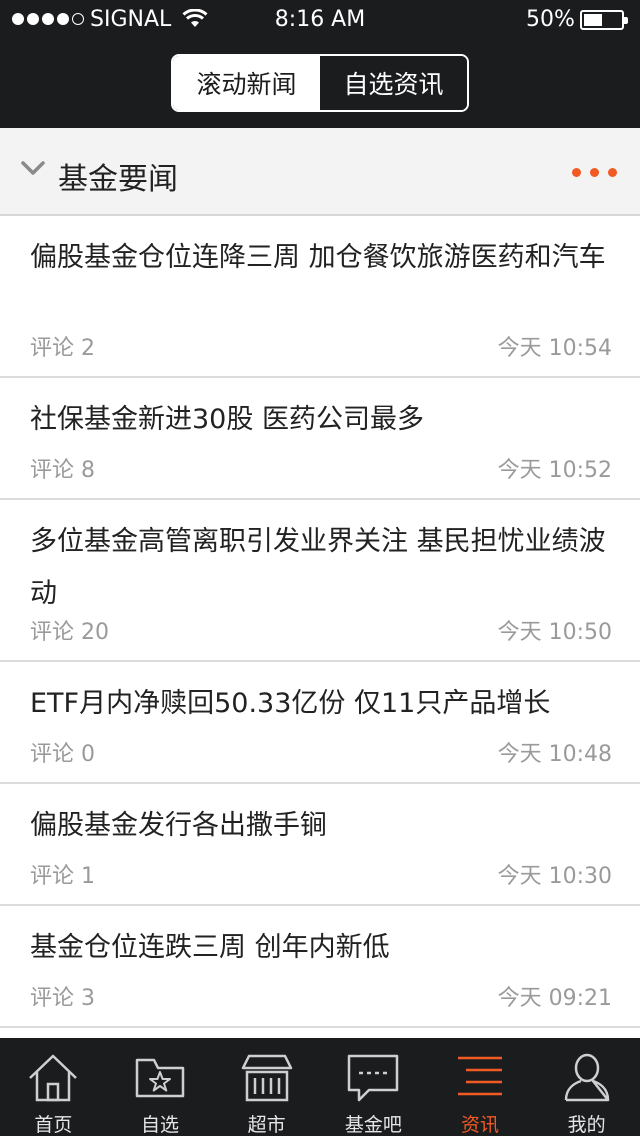 This screenshot has width=640, height=1136. What do you see at coordinates (62, 470) in the screenshot?
I see `comment-count: 评论 8` at bounding box center [62, 470].